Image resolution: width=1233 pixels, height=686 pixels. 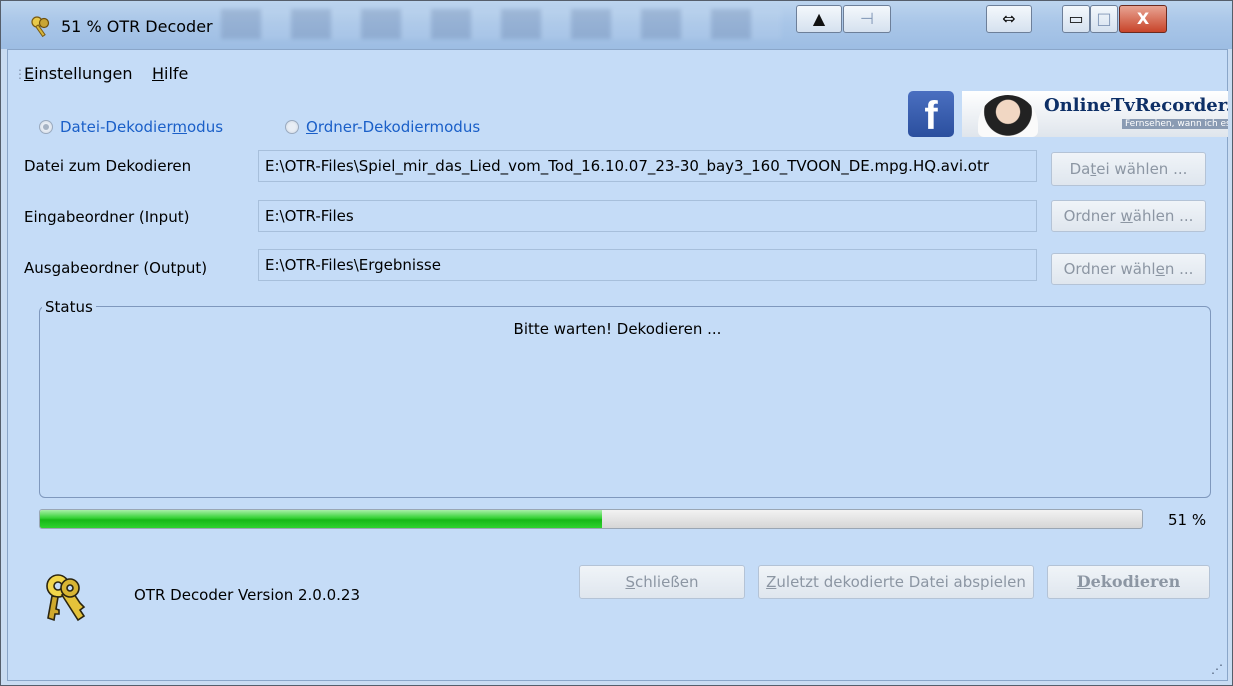 I want to click on play-last-file-button: Zuletzt dekodierte Datei abspielen, so click(x=896, y=582).